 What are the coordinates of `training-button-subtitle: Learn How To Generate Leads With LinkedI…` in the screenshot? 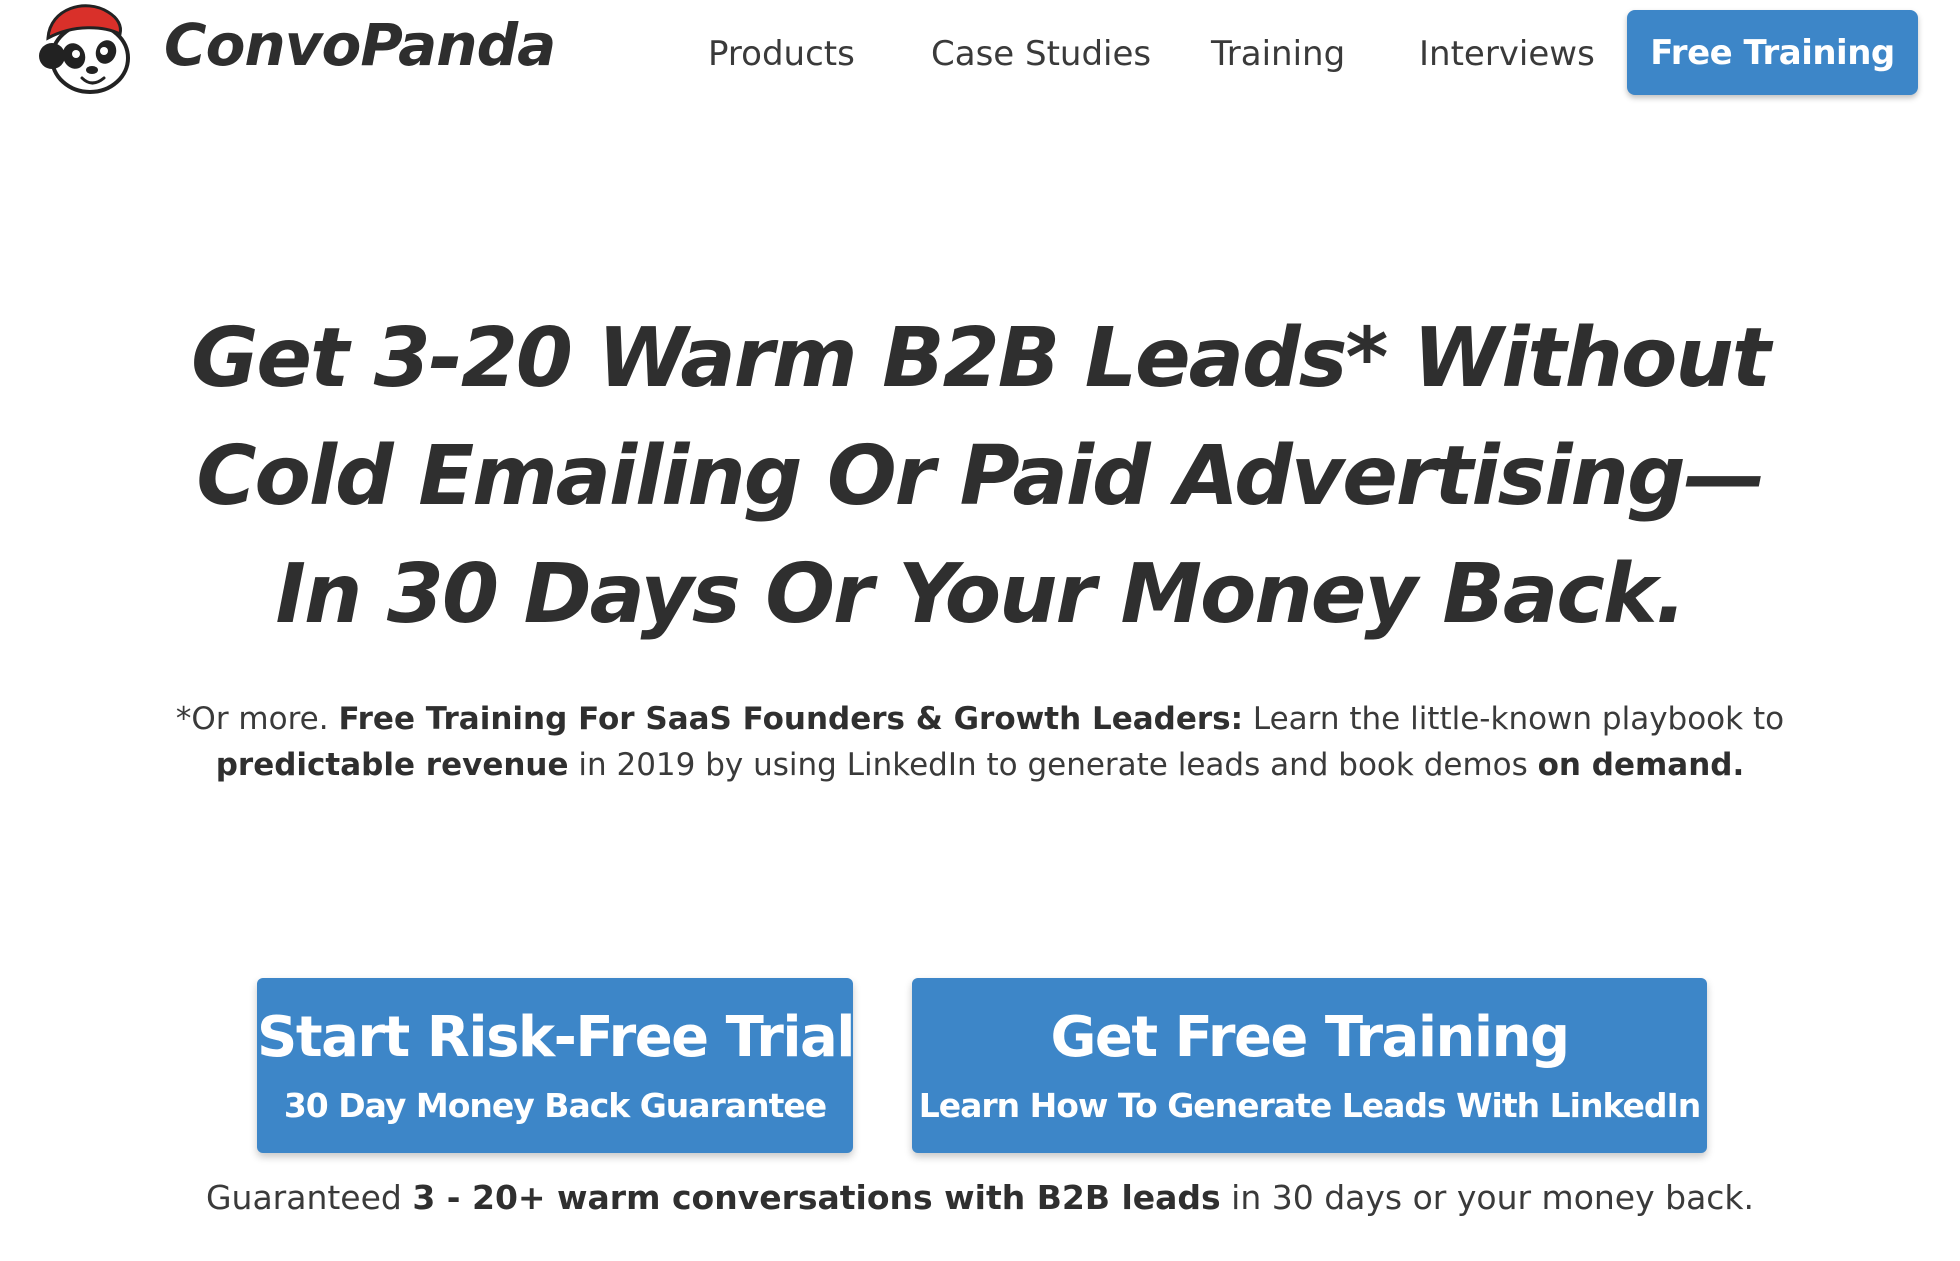 It's located at (1310, 1105).